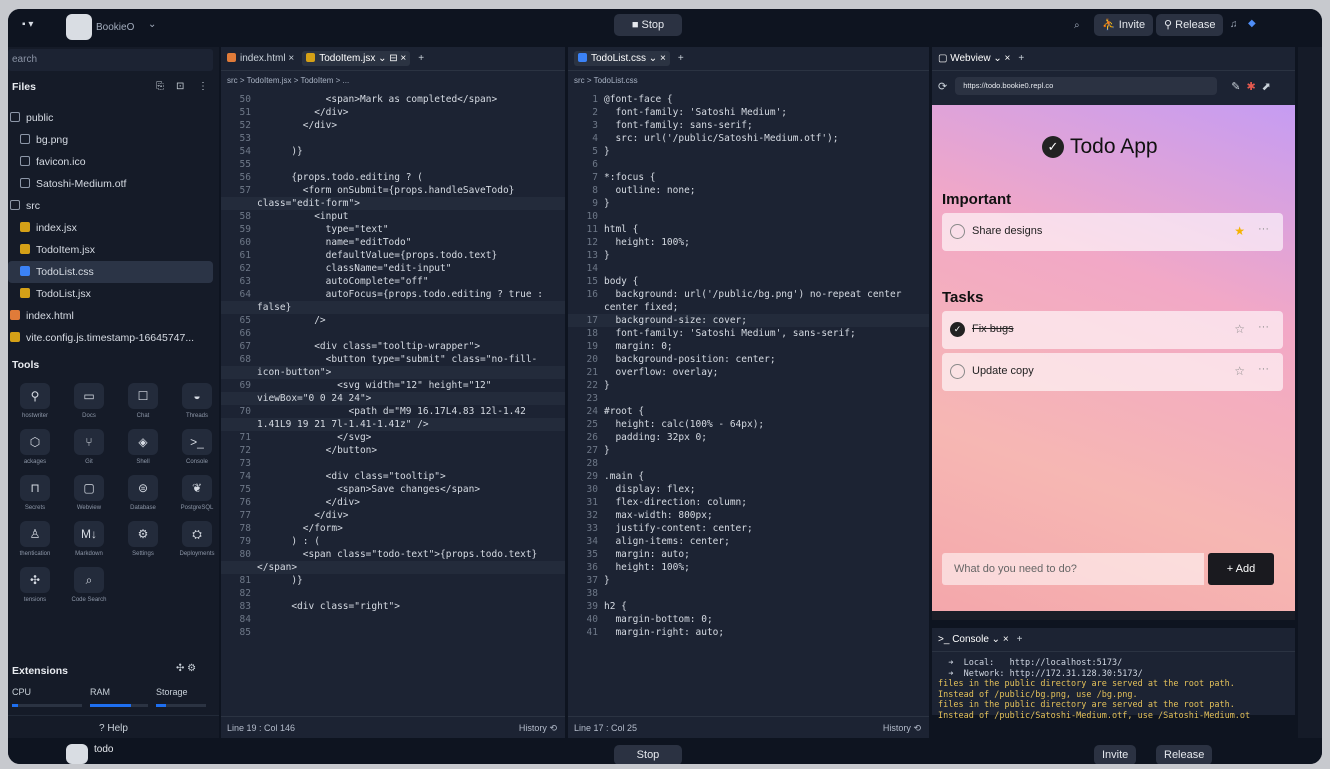 The height and width of the screenshot is (769, 1330). Describe the element at coordinates (110, 184) in the screenshot. I see `file-tree-item: Satoshi-Medium.otf` at that location.